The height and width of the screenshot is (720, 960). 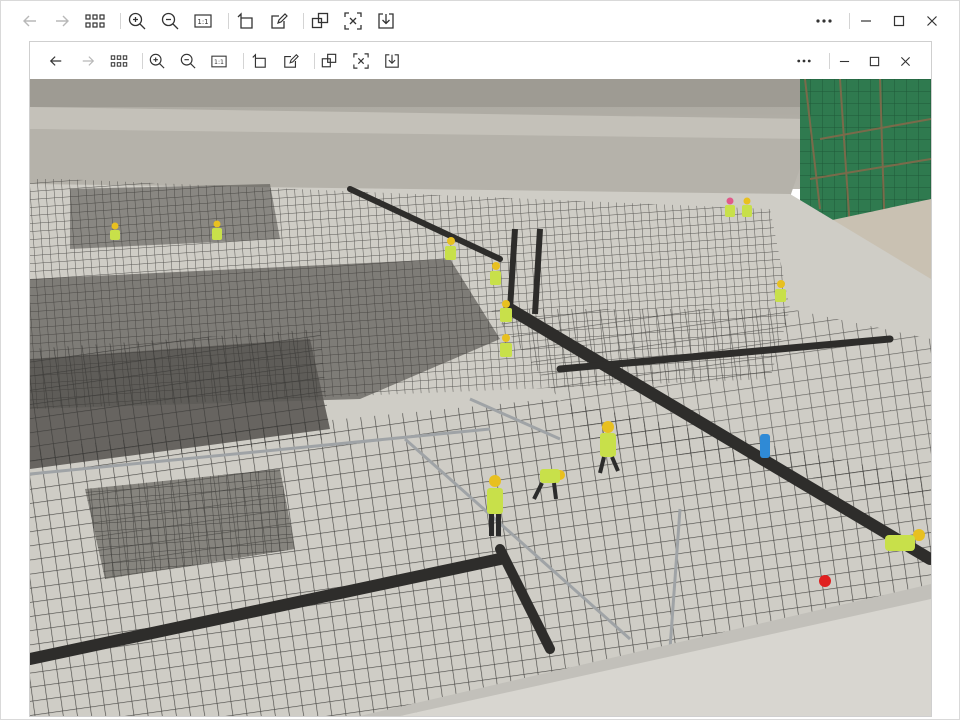 What do you see at coordinates (480, 21) in the screenshot?
I see `outer-toolbar: 1:1` at bounding box center [480, 21].